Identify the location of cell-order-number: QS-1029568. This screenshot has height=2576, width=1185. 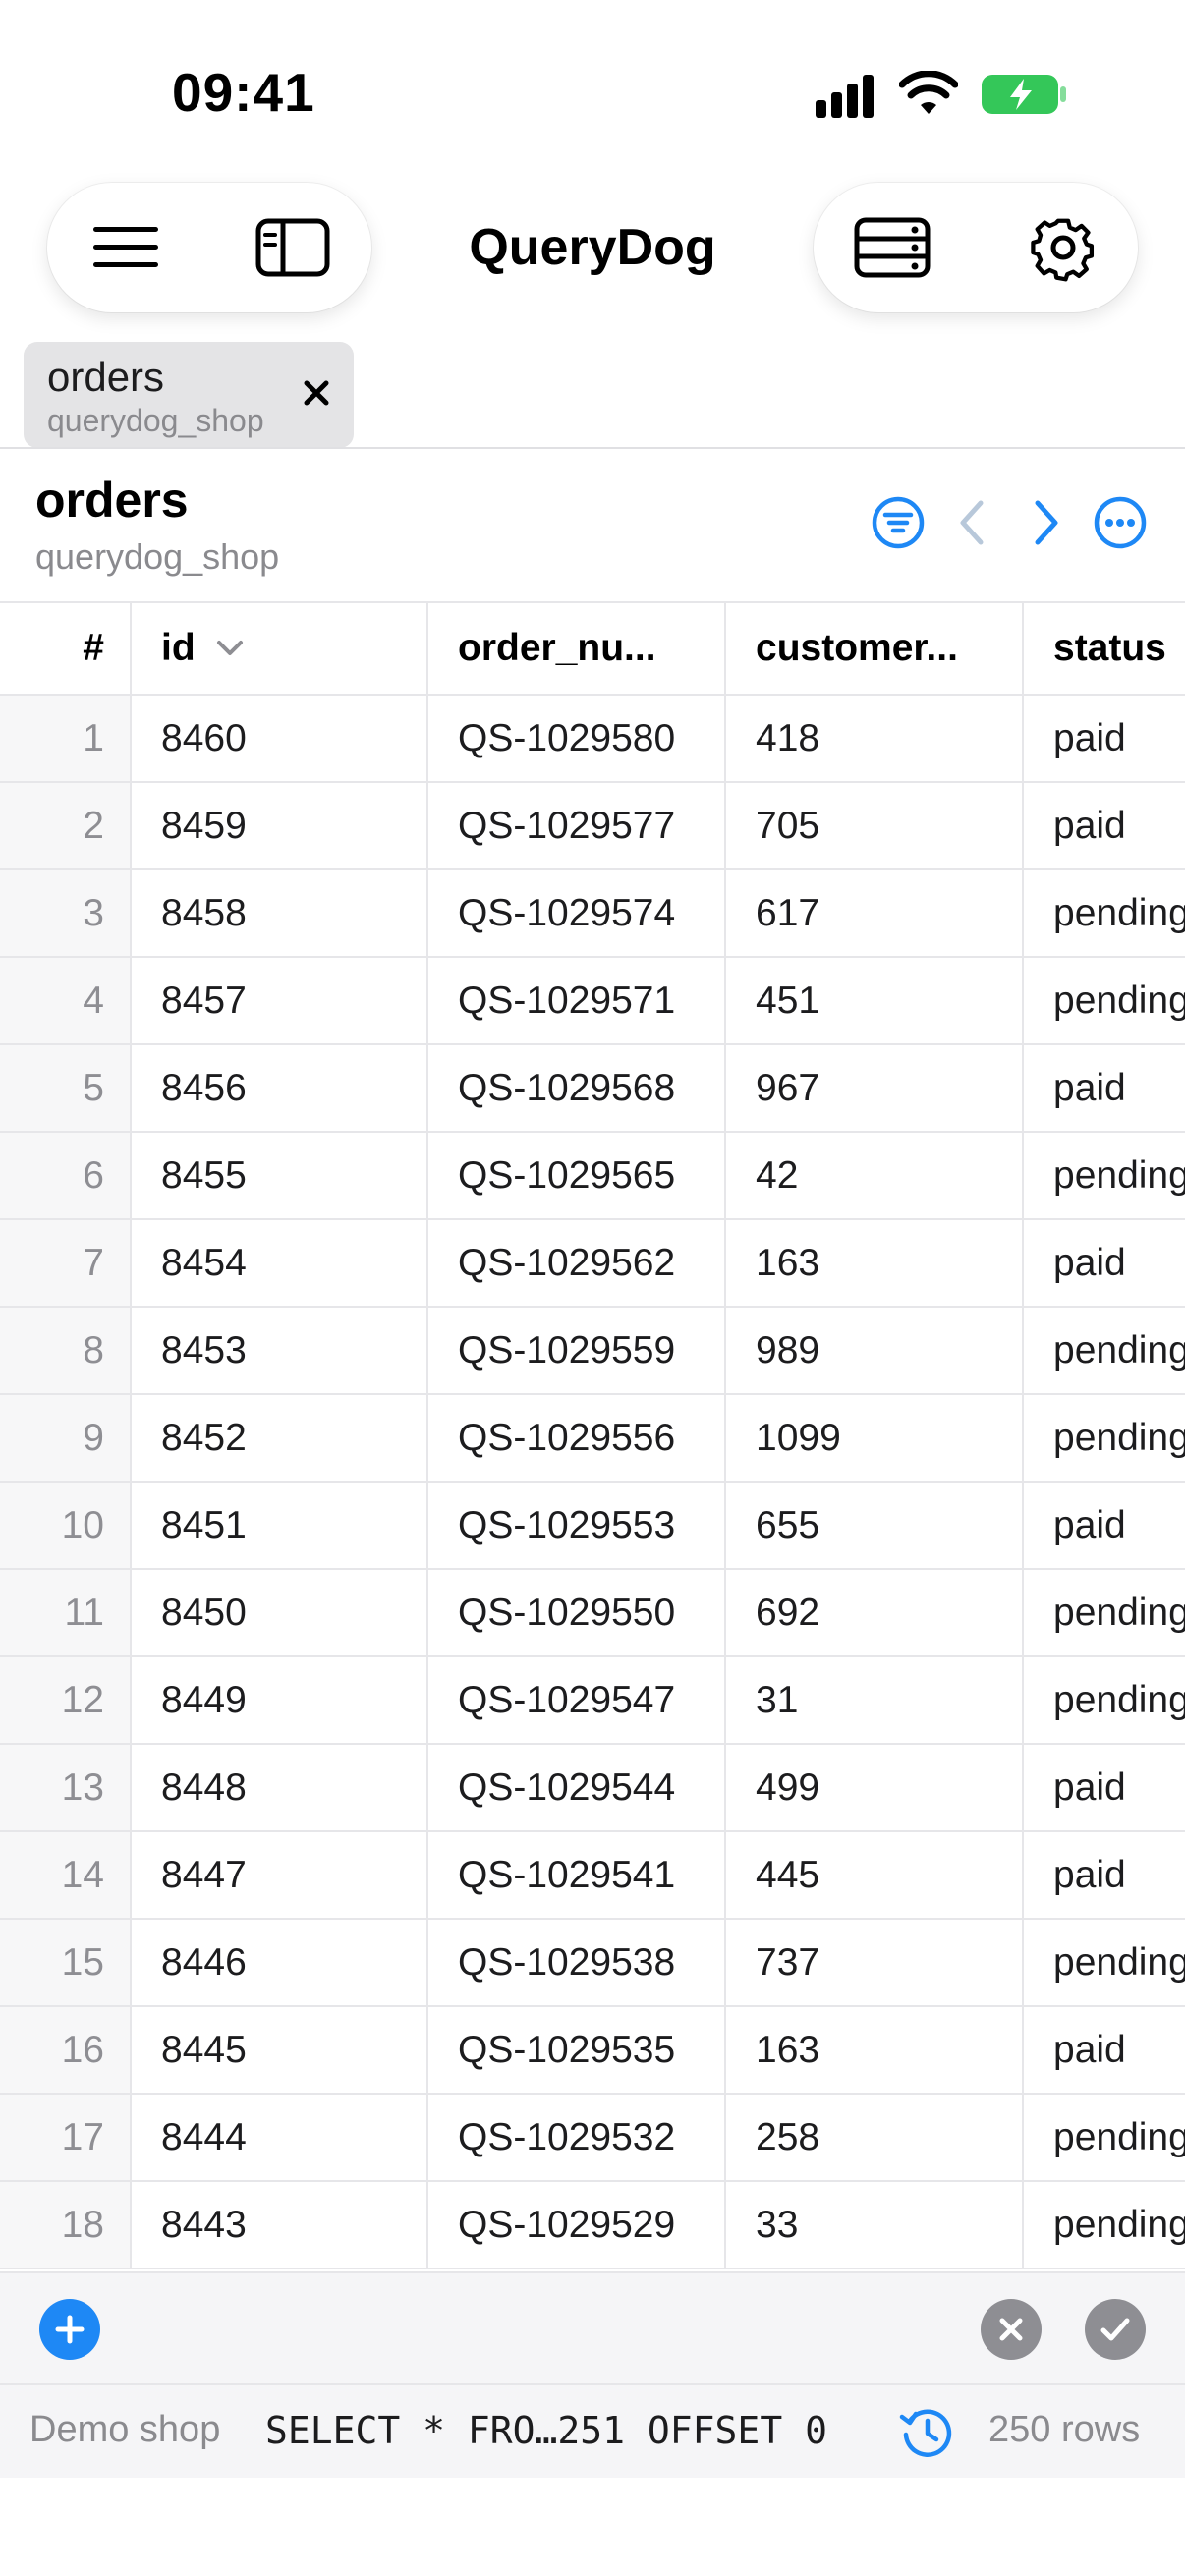
(577, 1088).